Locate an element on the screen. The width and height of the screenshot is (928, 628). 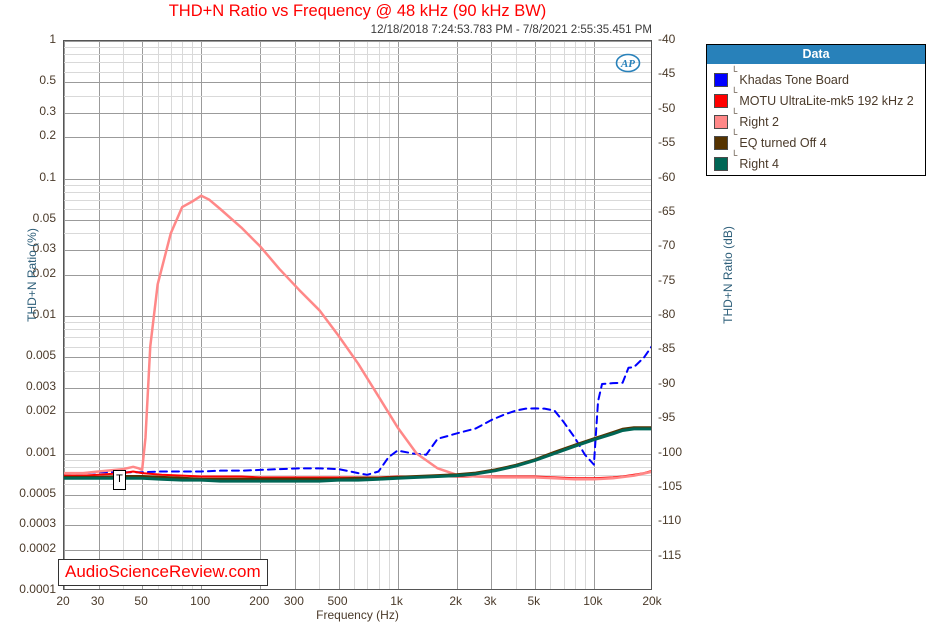
y-tick-label-right: -55 is located at coordinates (667, 142).